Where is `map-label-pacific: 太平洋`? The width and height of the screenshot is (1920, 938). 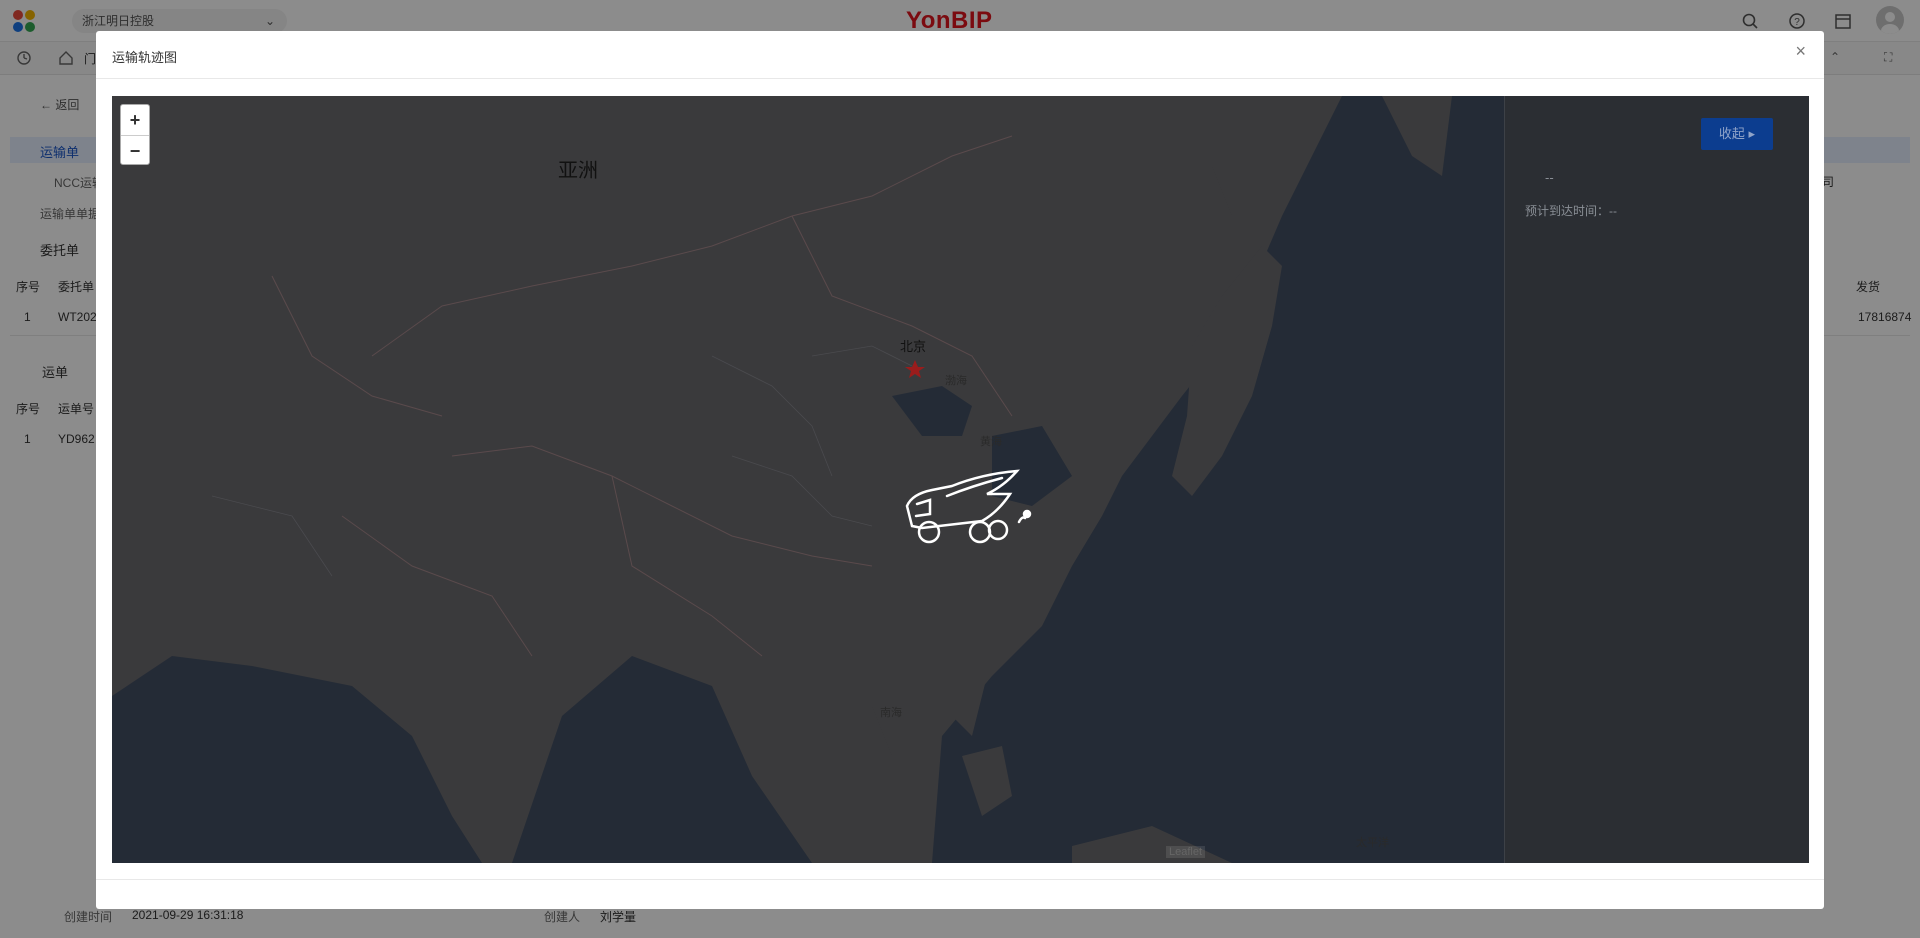
map-label-pacific: 太平洋 is located at coordinates (1372, 843).